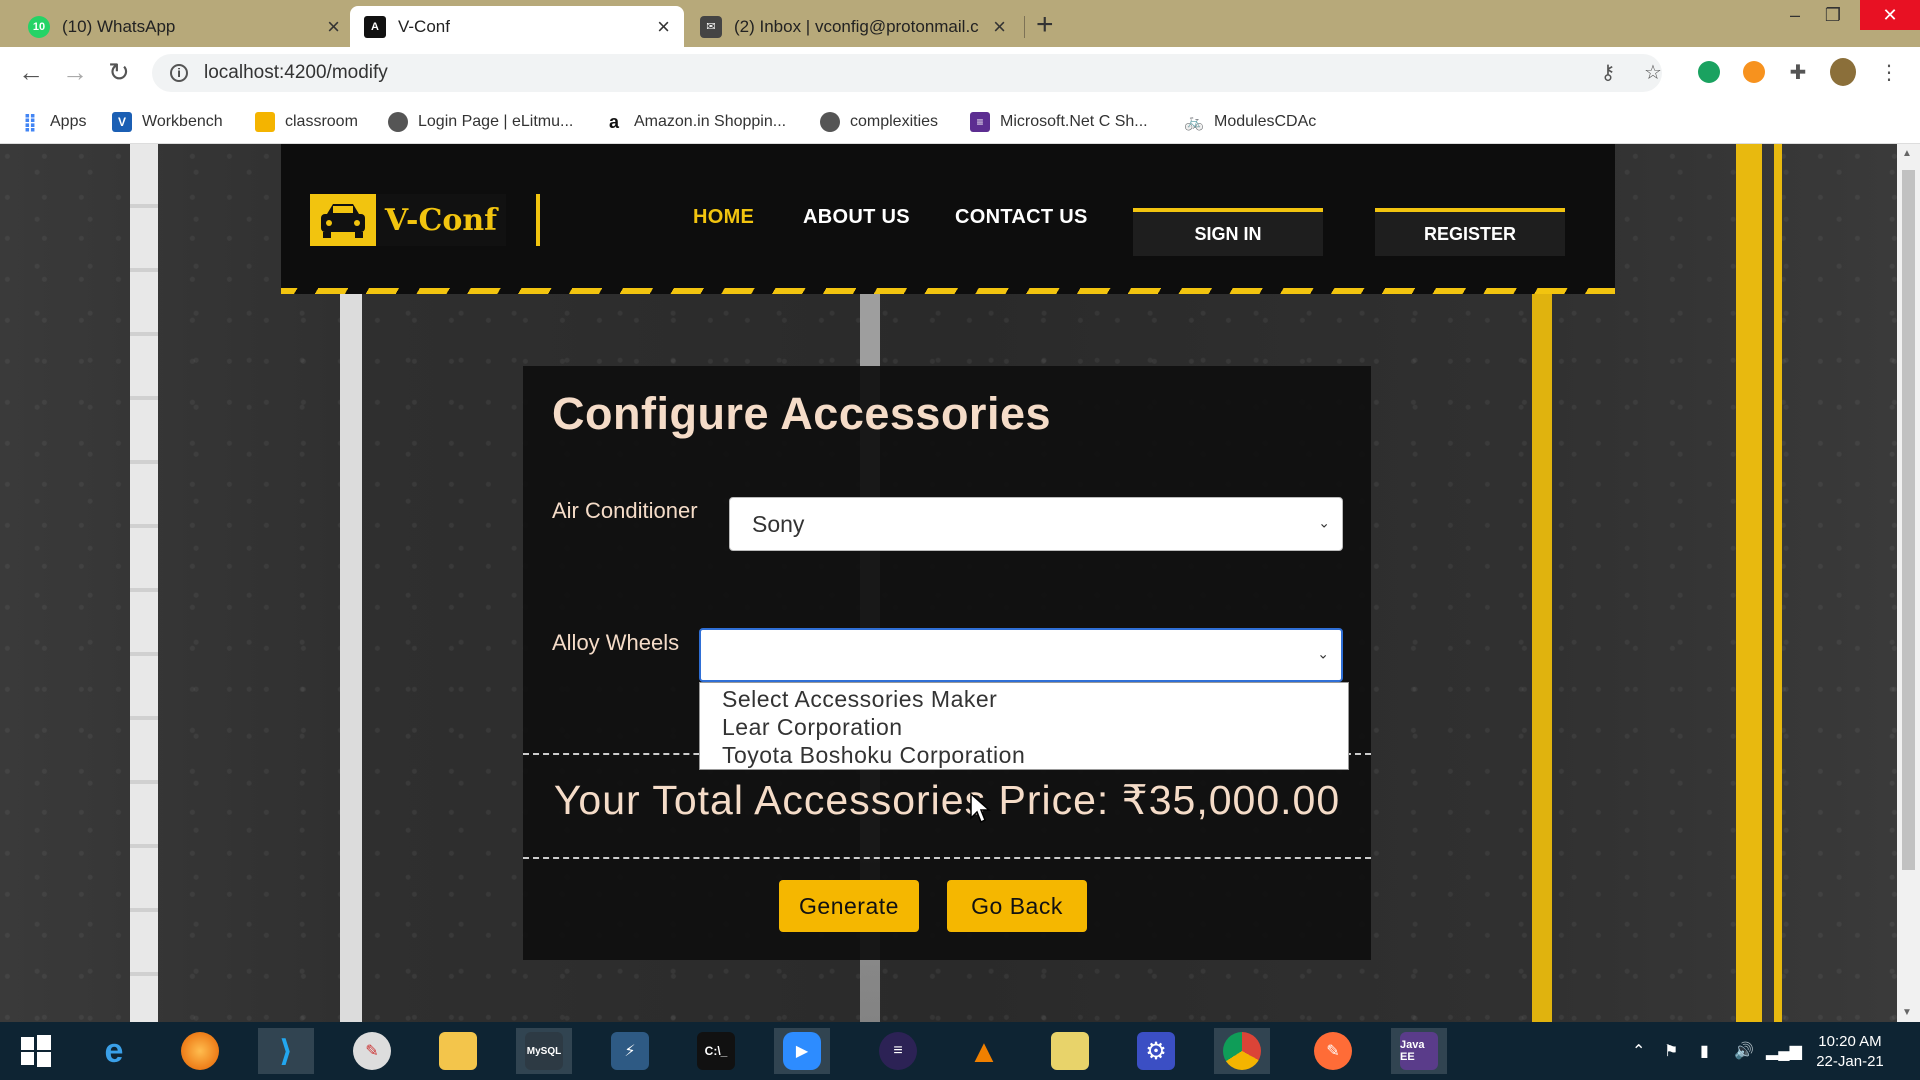 The width and height of the screenshot is (1920, 1080). Describe the element at coordinates (907, 73) in the screenshot. I see `url-field: i localhost:4200/modify` at that location.